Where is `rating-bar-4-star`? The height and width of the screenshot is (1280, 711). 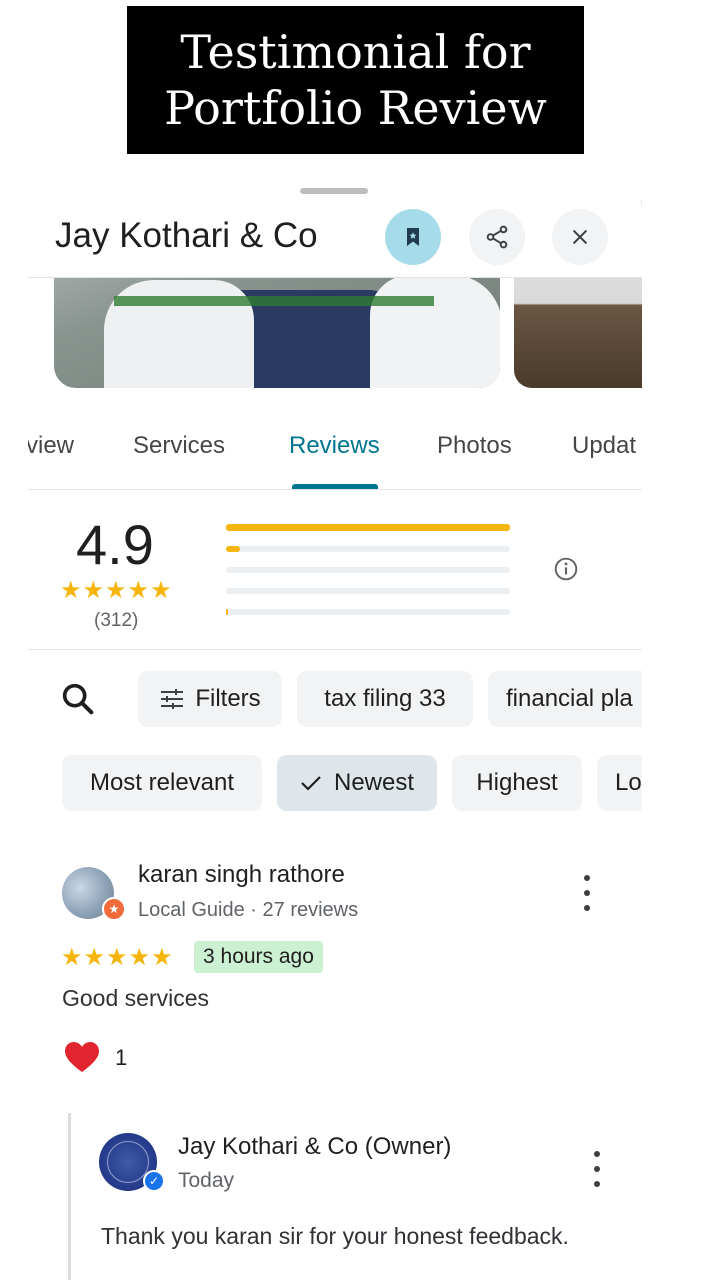 rating-bar-4-star is located at coordinates (368, 549).